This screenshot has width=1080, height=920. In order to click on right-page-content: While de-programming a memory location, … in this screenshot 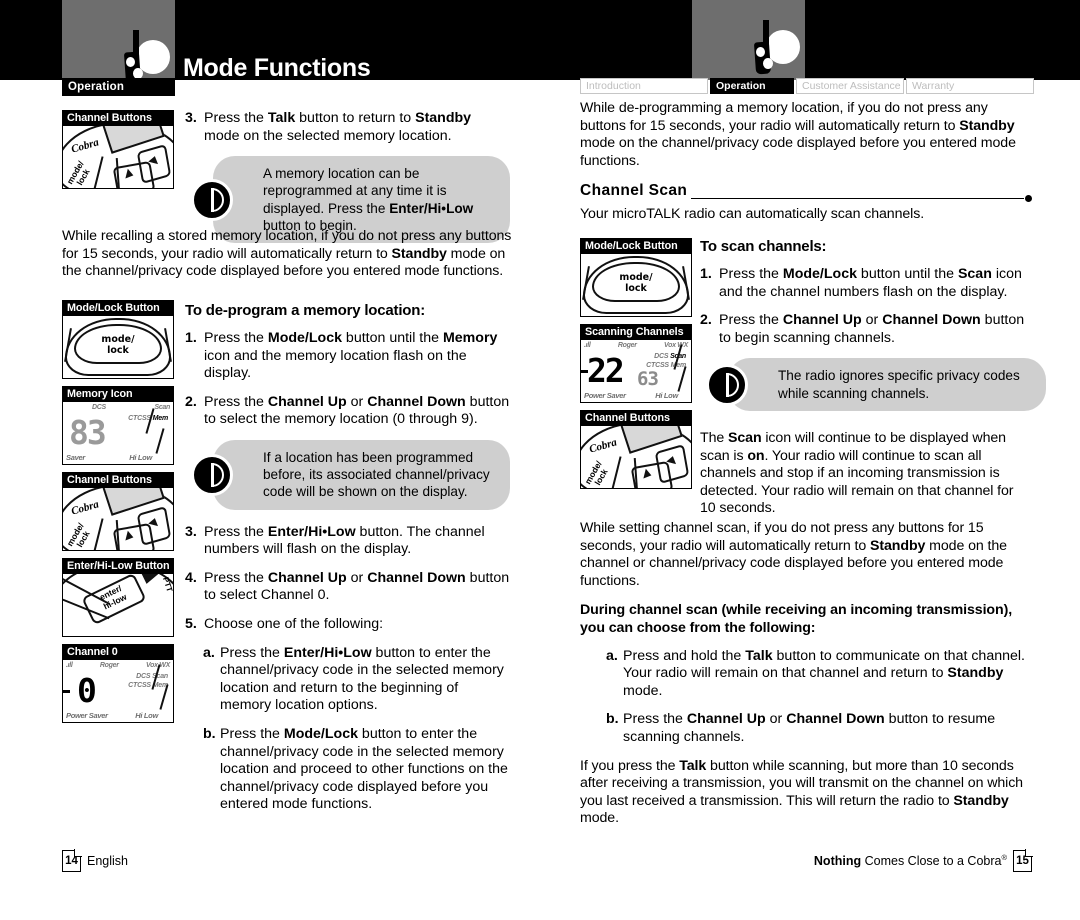, I will do `click(806, 167)`.